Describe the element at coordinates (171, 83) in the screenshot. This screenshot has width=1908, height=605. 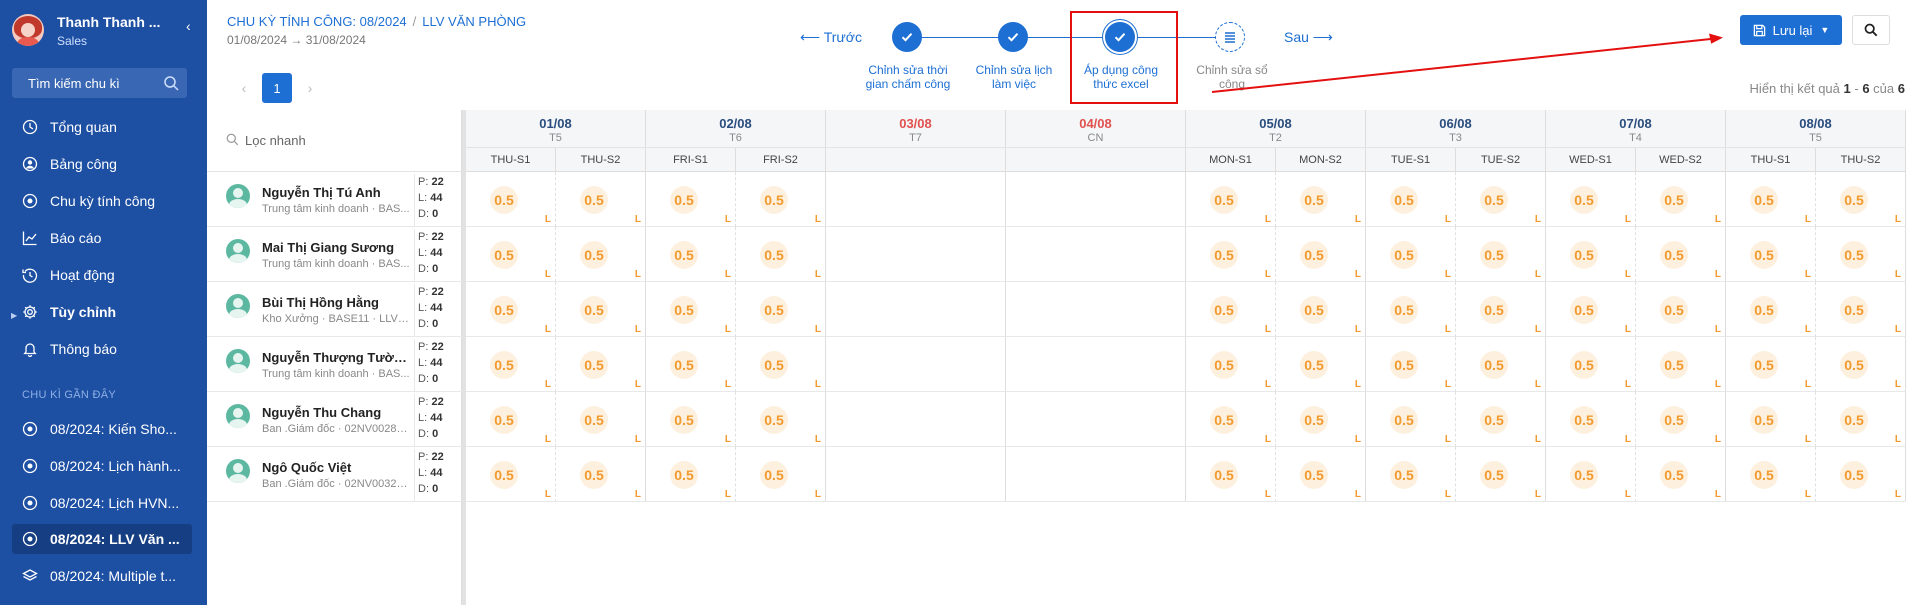
I see `search-icon` at that location.